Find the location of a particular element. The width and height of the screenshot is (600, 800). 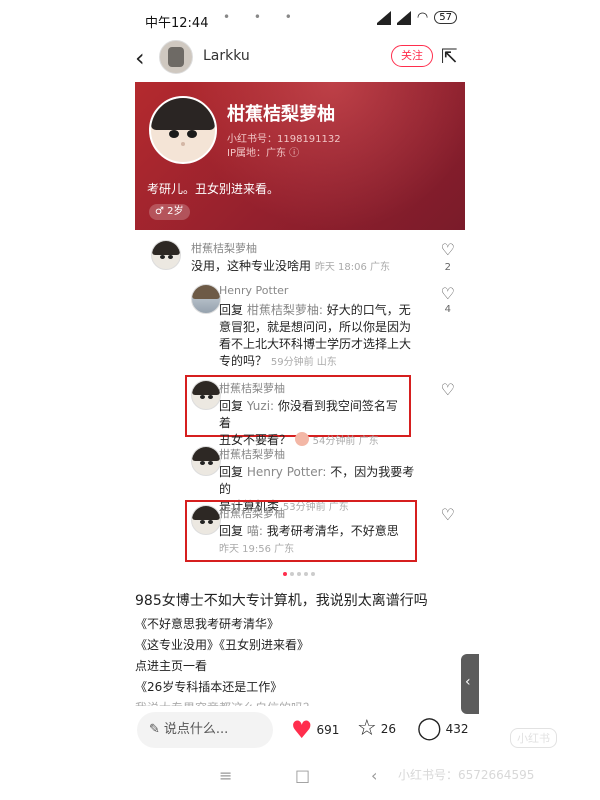

like-total: 691 is located at coordinates (328, 730).